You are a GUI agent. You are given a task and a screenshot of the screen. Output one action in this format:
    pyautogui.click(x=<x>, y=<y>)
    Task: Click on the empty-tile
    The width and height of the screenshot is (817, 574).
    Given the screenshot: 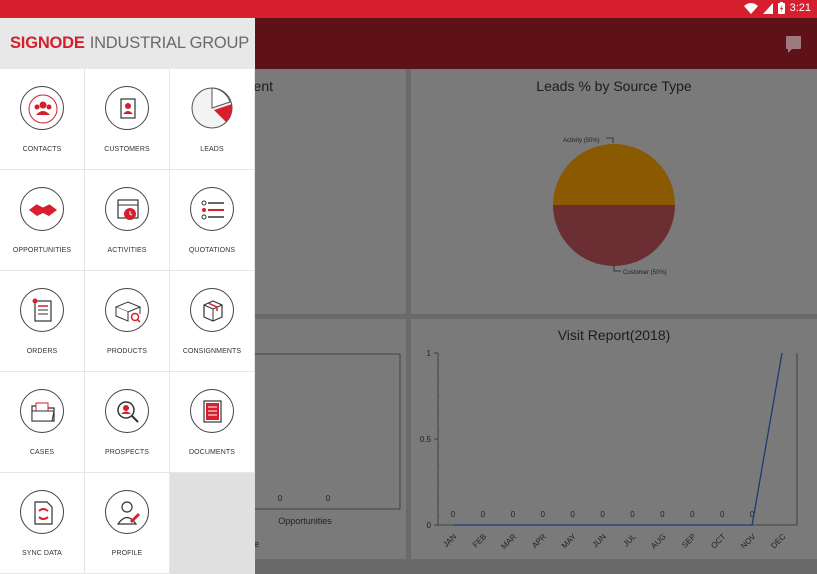 What is the action you would take?
    pyautogui.click(x=212, y=523)
    